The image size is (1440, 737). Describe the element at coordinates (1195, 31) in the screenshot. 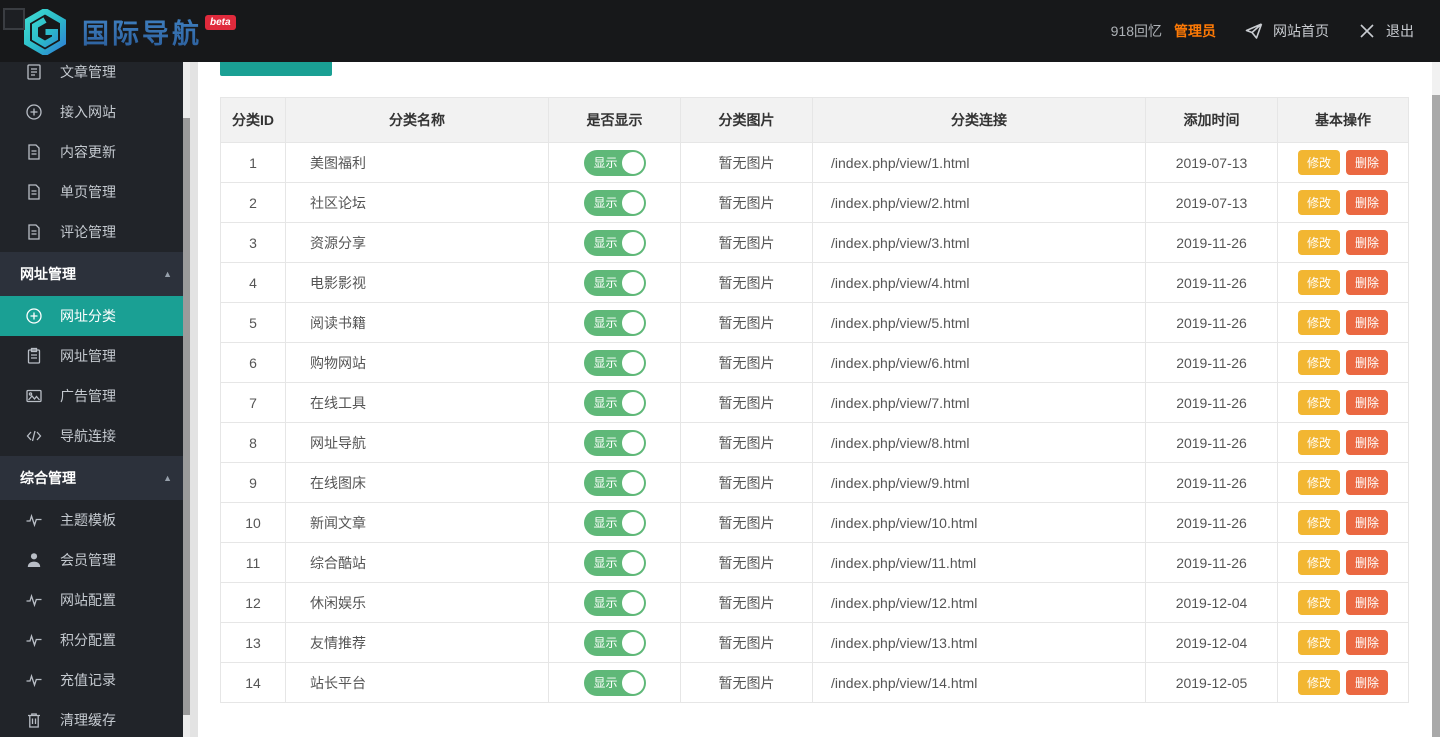

I see `nav-role: 管理员` at that location.